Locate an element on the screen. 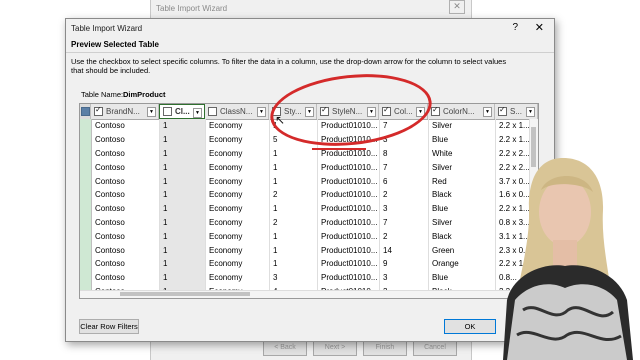  column-header-class: Cl... ▼ is located at coordinates (182, 111).